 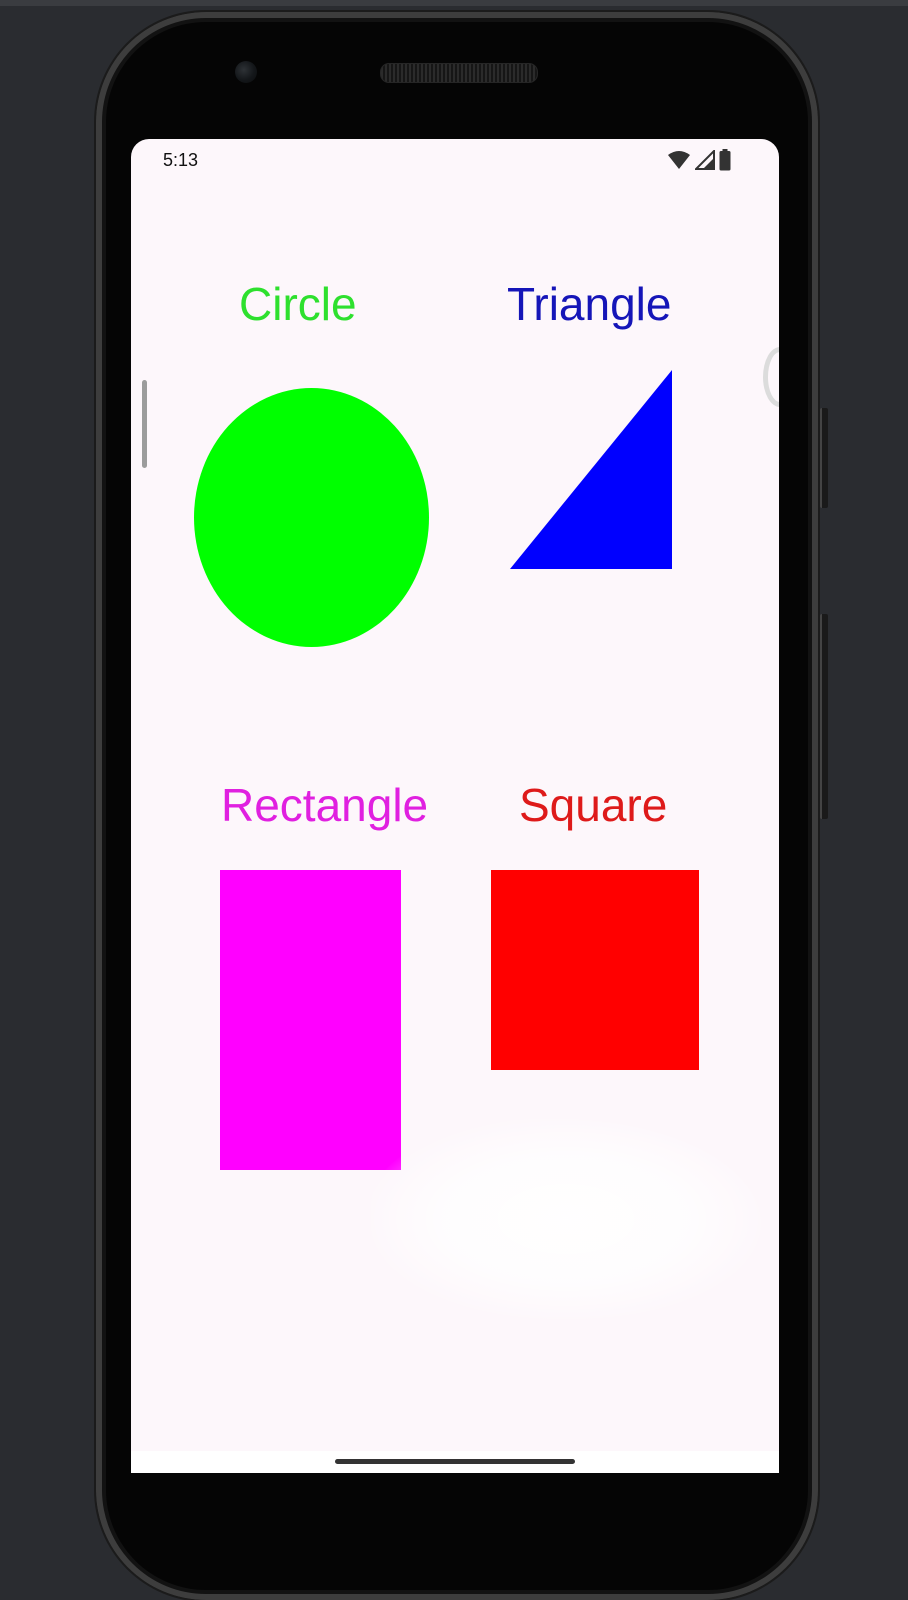 I want to click on status-icons, so click(x=699, y=160).